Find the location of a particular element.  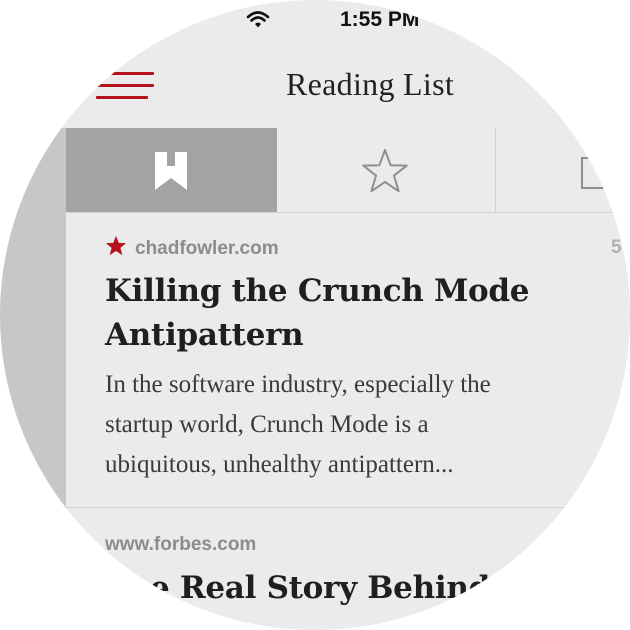

page-title: Reading List is located at coordinates (370, 84).